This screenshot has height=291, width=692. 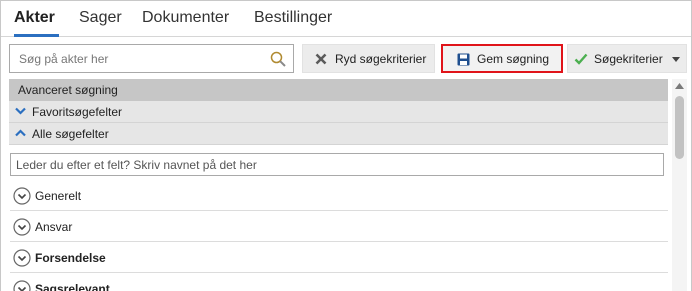 I want to click on all-fields-toggle: Alle søgefelter, so click(x=338, y=134).